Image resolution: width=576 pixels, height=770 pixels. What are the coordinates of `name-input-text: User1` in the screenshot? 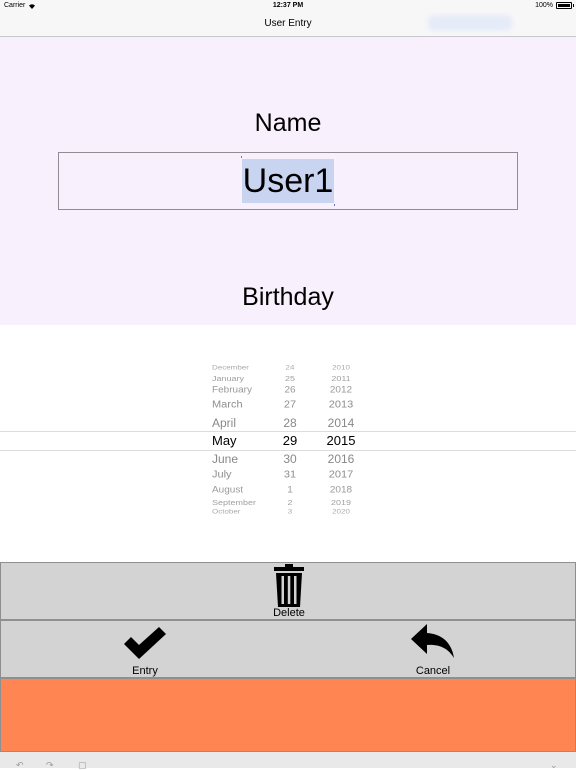 It's located at (288, 181).